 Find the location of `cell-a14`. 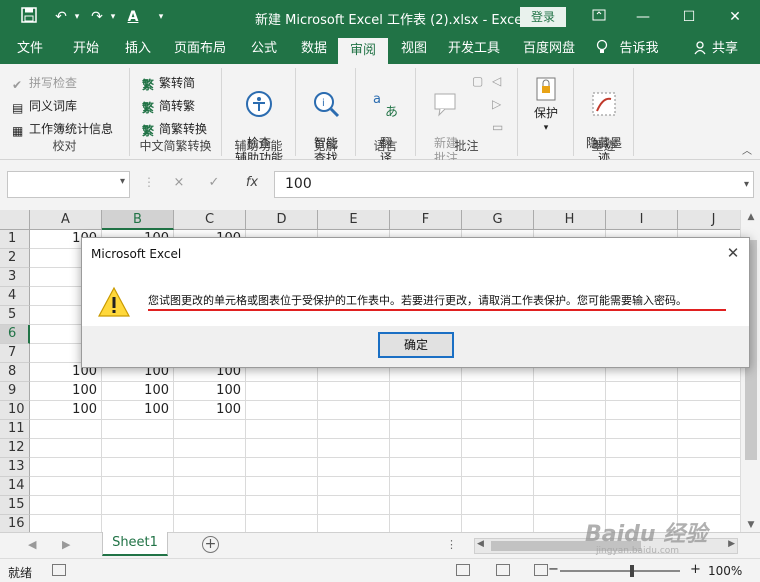

cell-a14 is located at coordinates (66, 486).